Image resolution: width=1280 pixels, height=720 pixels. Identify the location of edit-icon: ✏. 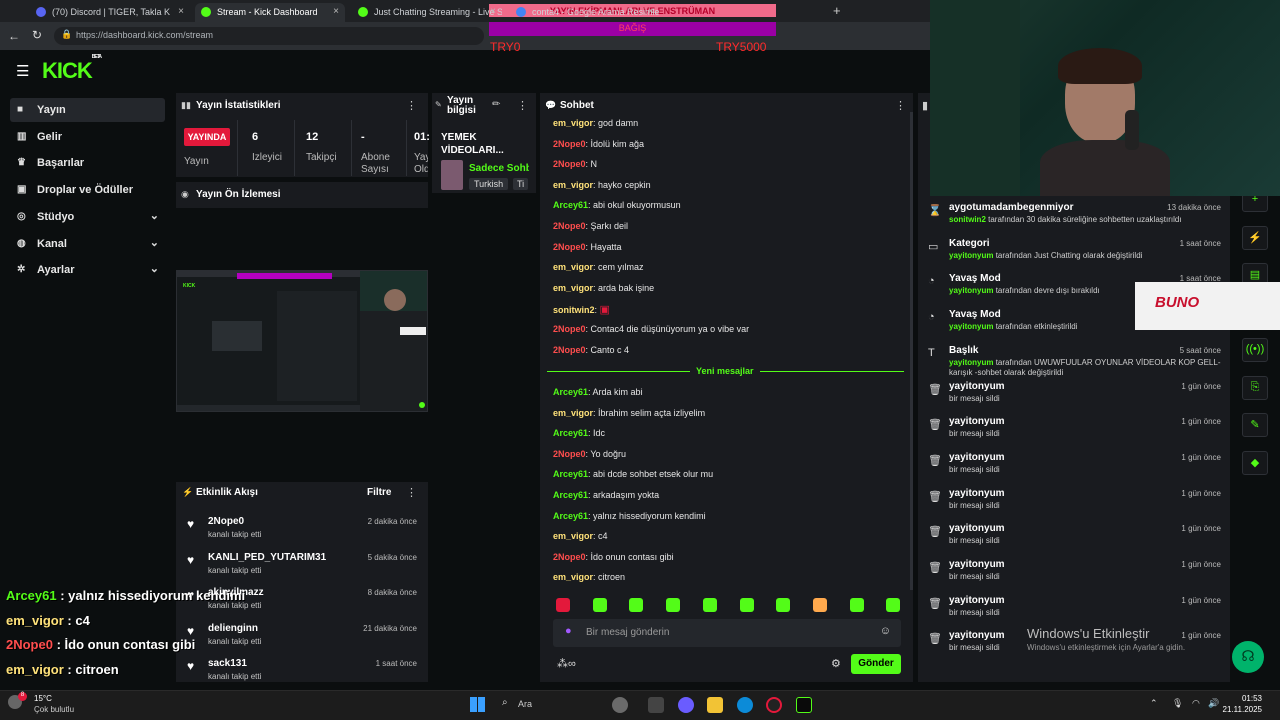
(496, 104).